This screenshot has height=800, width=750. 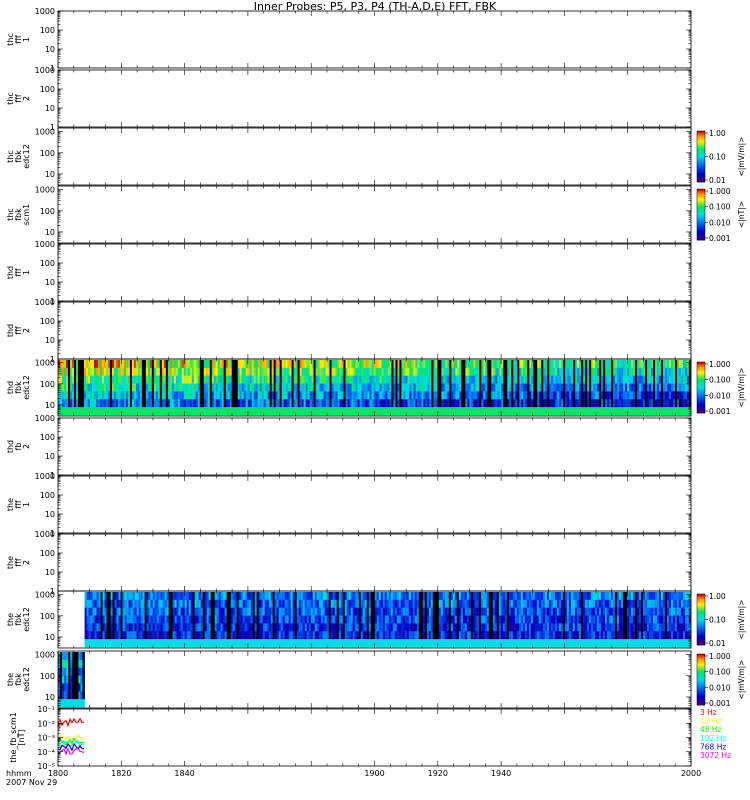 I want to click on panel-1: 1000100101thc fff 1, so click(x=349, y=40).